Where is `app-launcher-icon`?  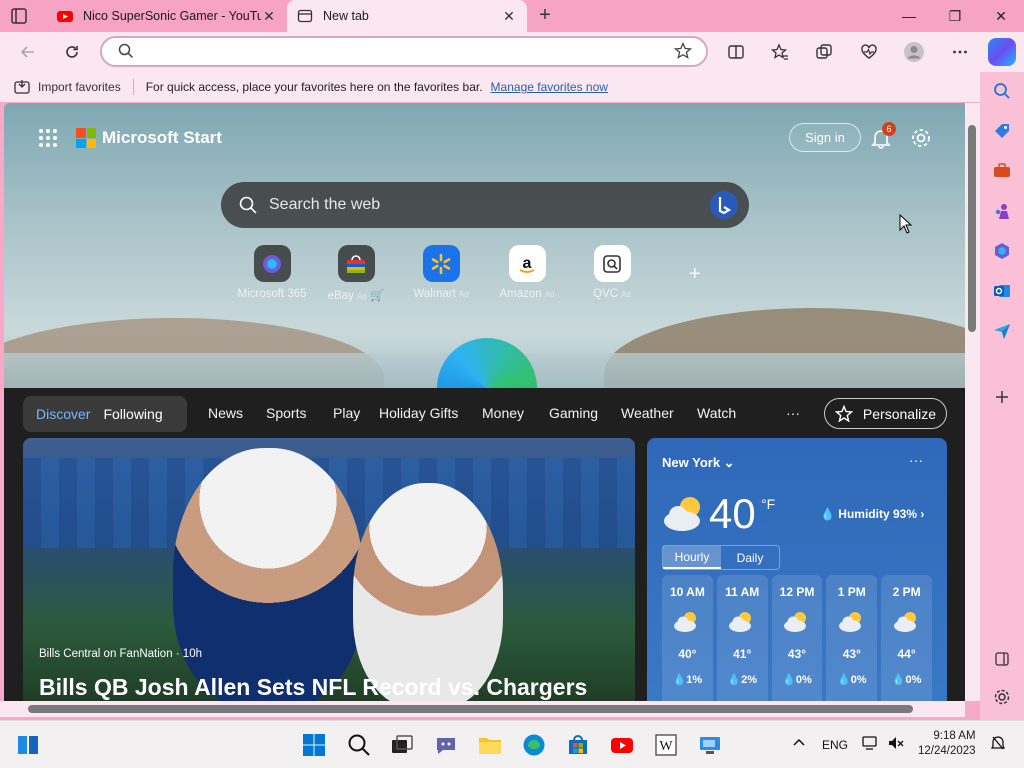
app-launcher-icon is located at coordinates (48, 138).